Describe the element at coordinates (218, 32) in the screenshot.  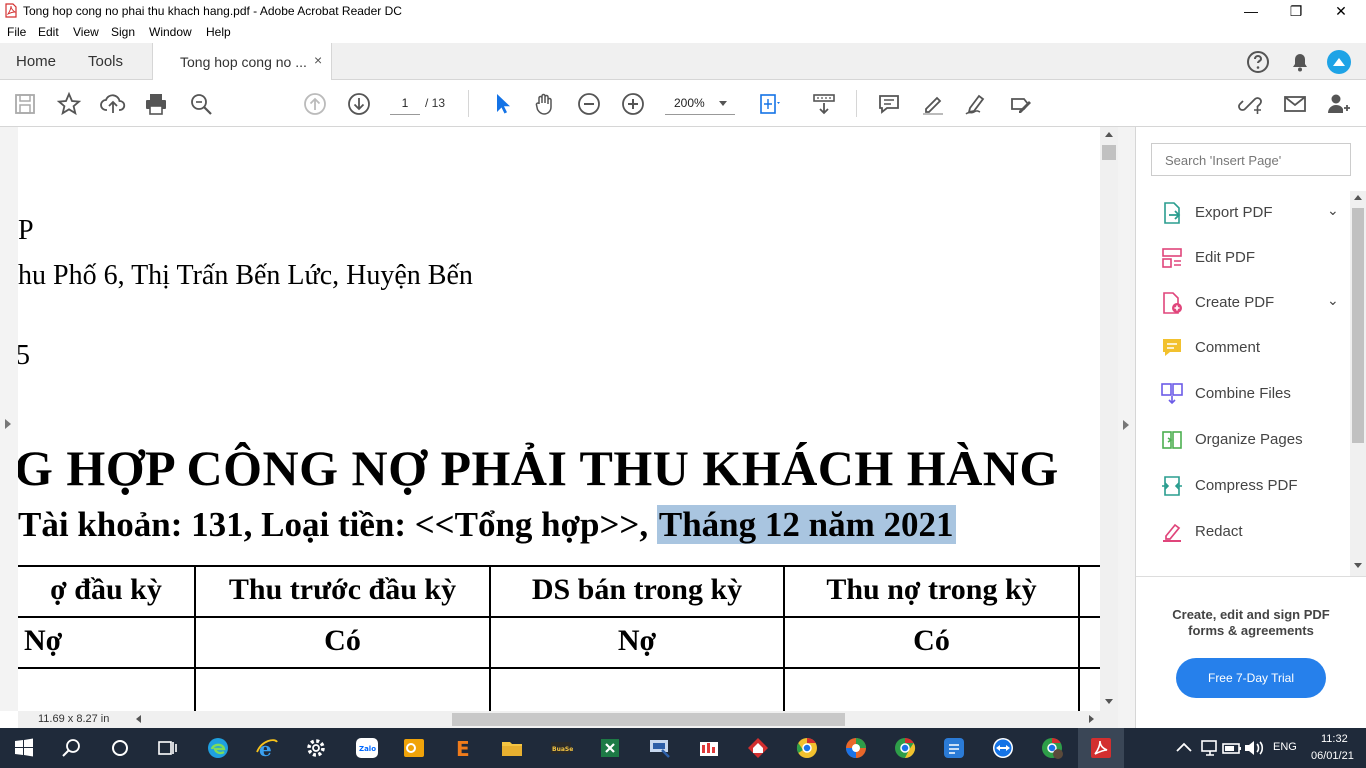
I see `menu-help: Help` at that location.